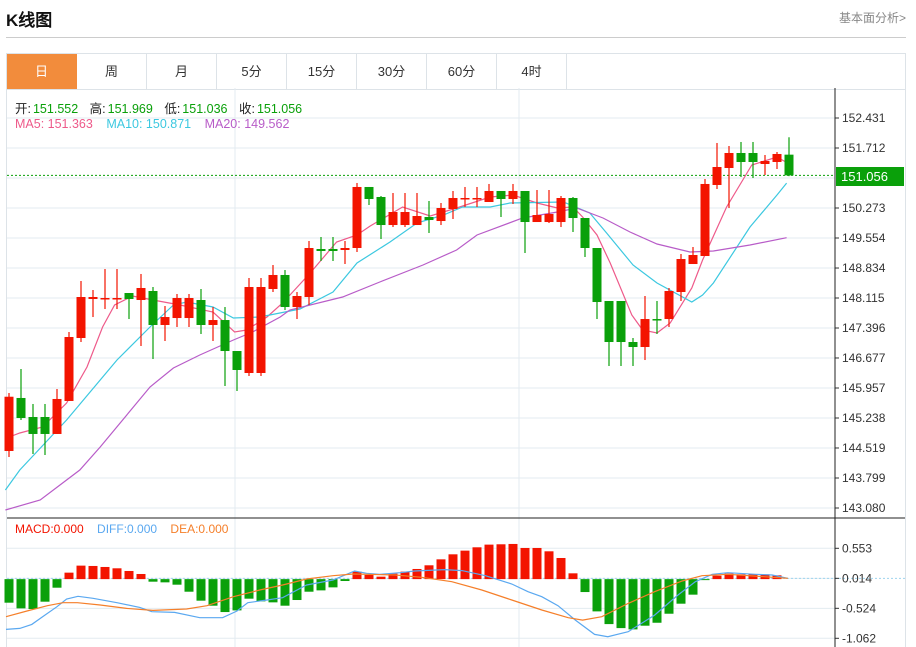 The height and width of the screenshot is (647, 916). What do you see at coordinates (864, 148) in the screenshot?
I see `price-tick-label: 151.712` at bounding box center [864, 148].